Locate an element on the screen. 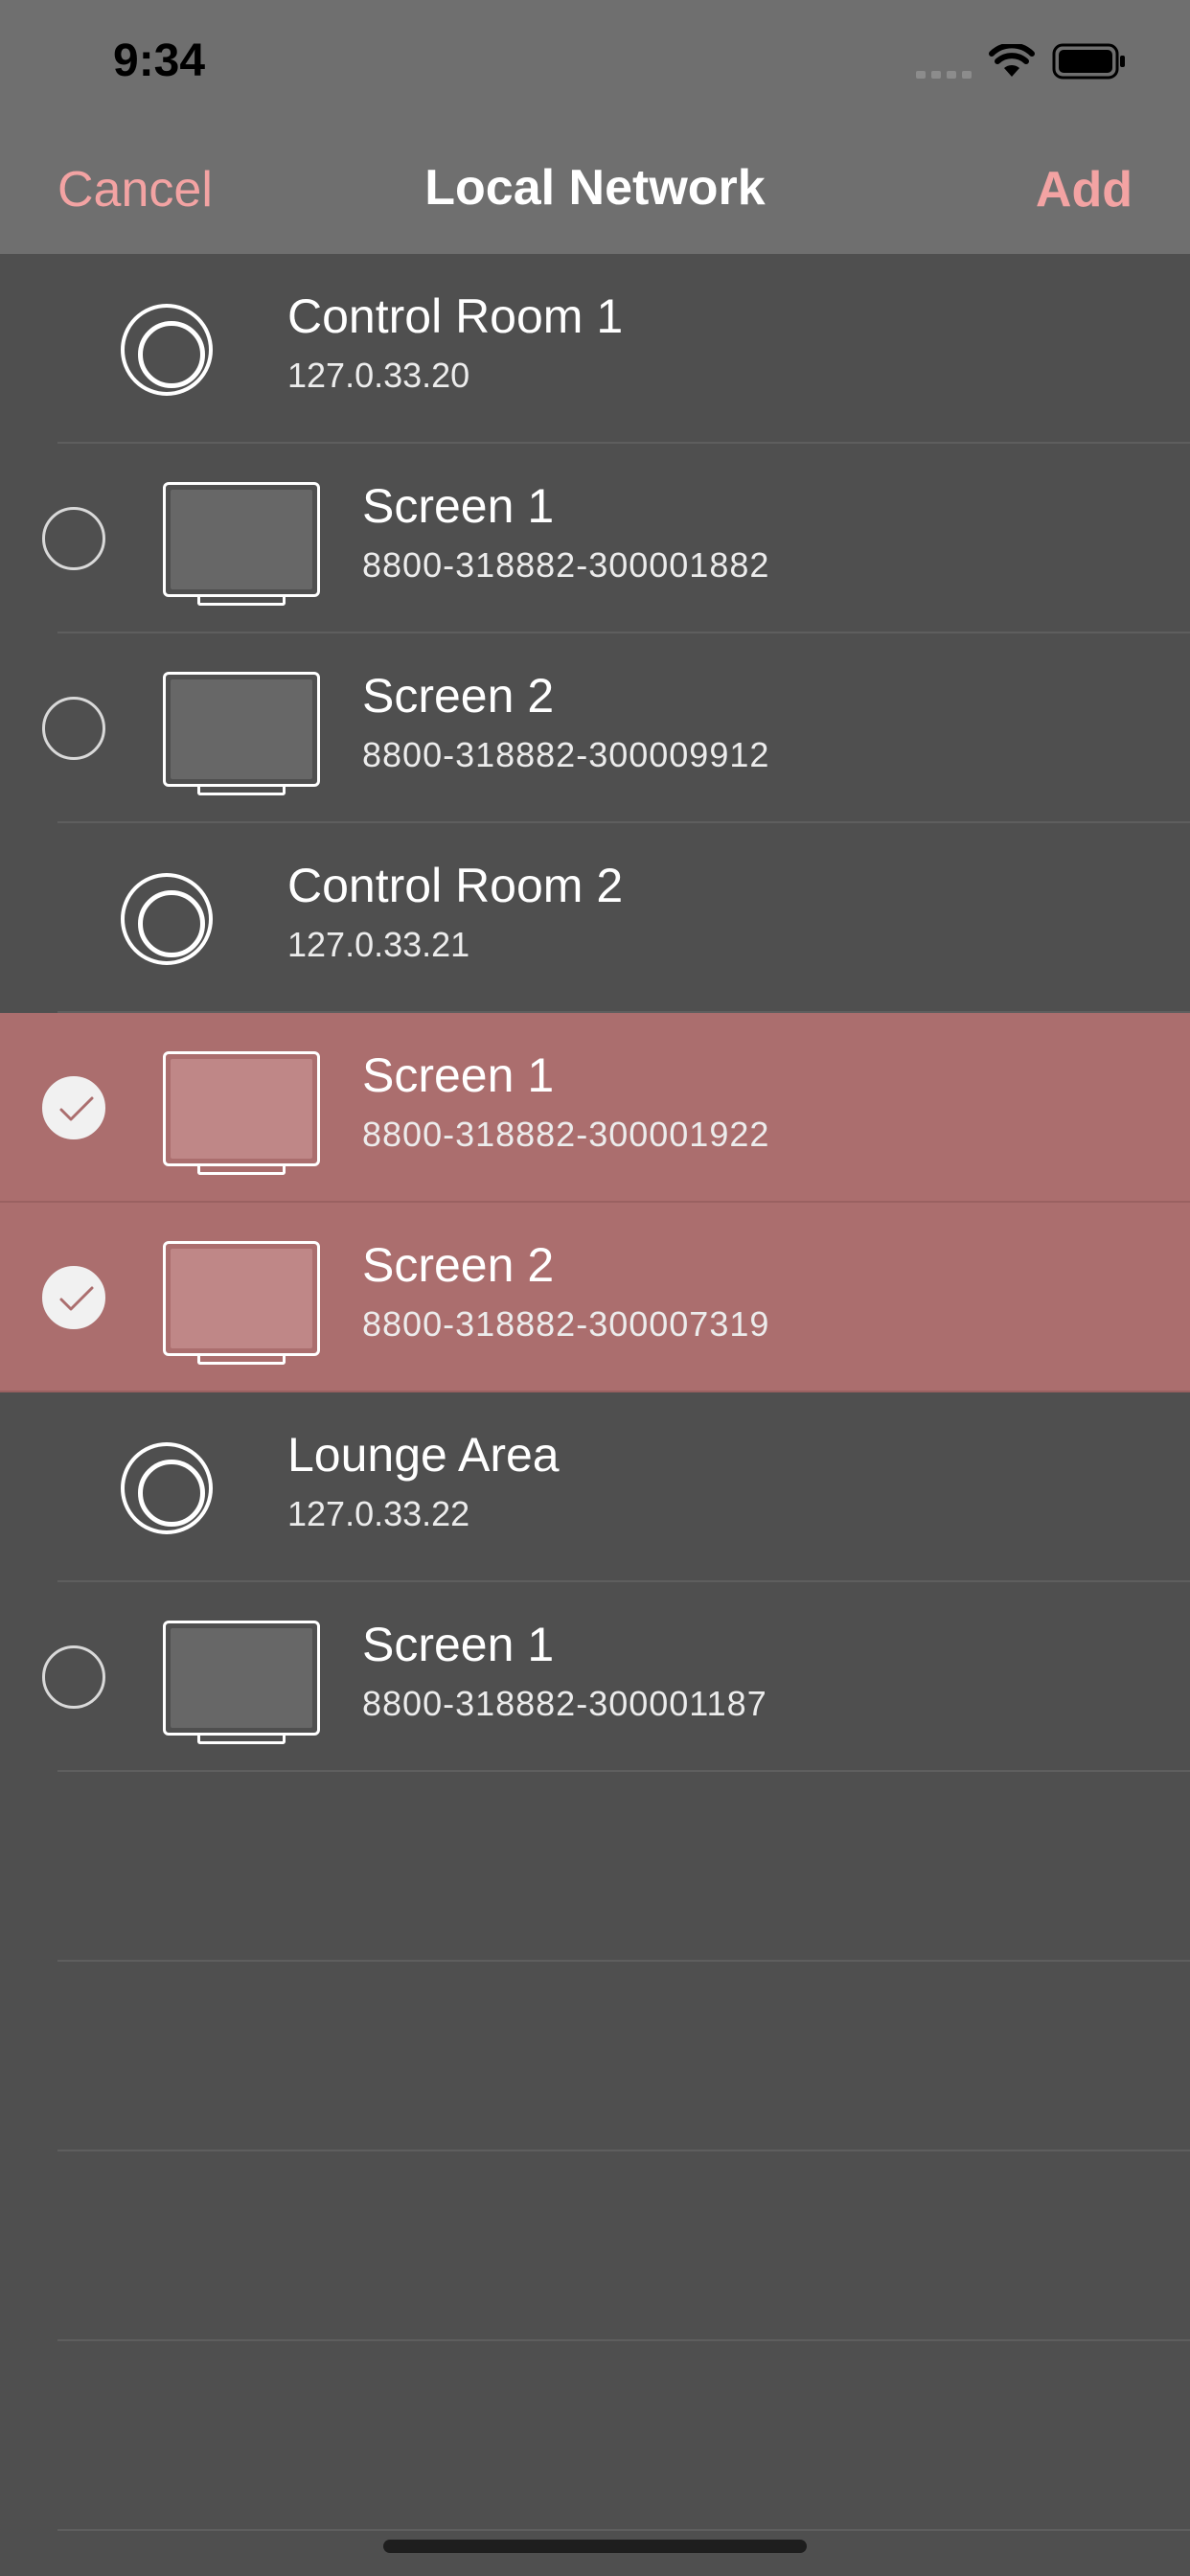  group-row: Control Room 2 127.0.33.21 is located at coordinates (595, 918).